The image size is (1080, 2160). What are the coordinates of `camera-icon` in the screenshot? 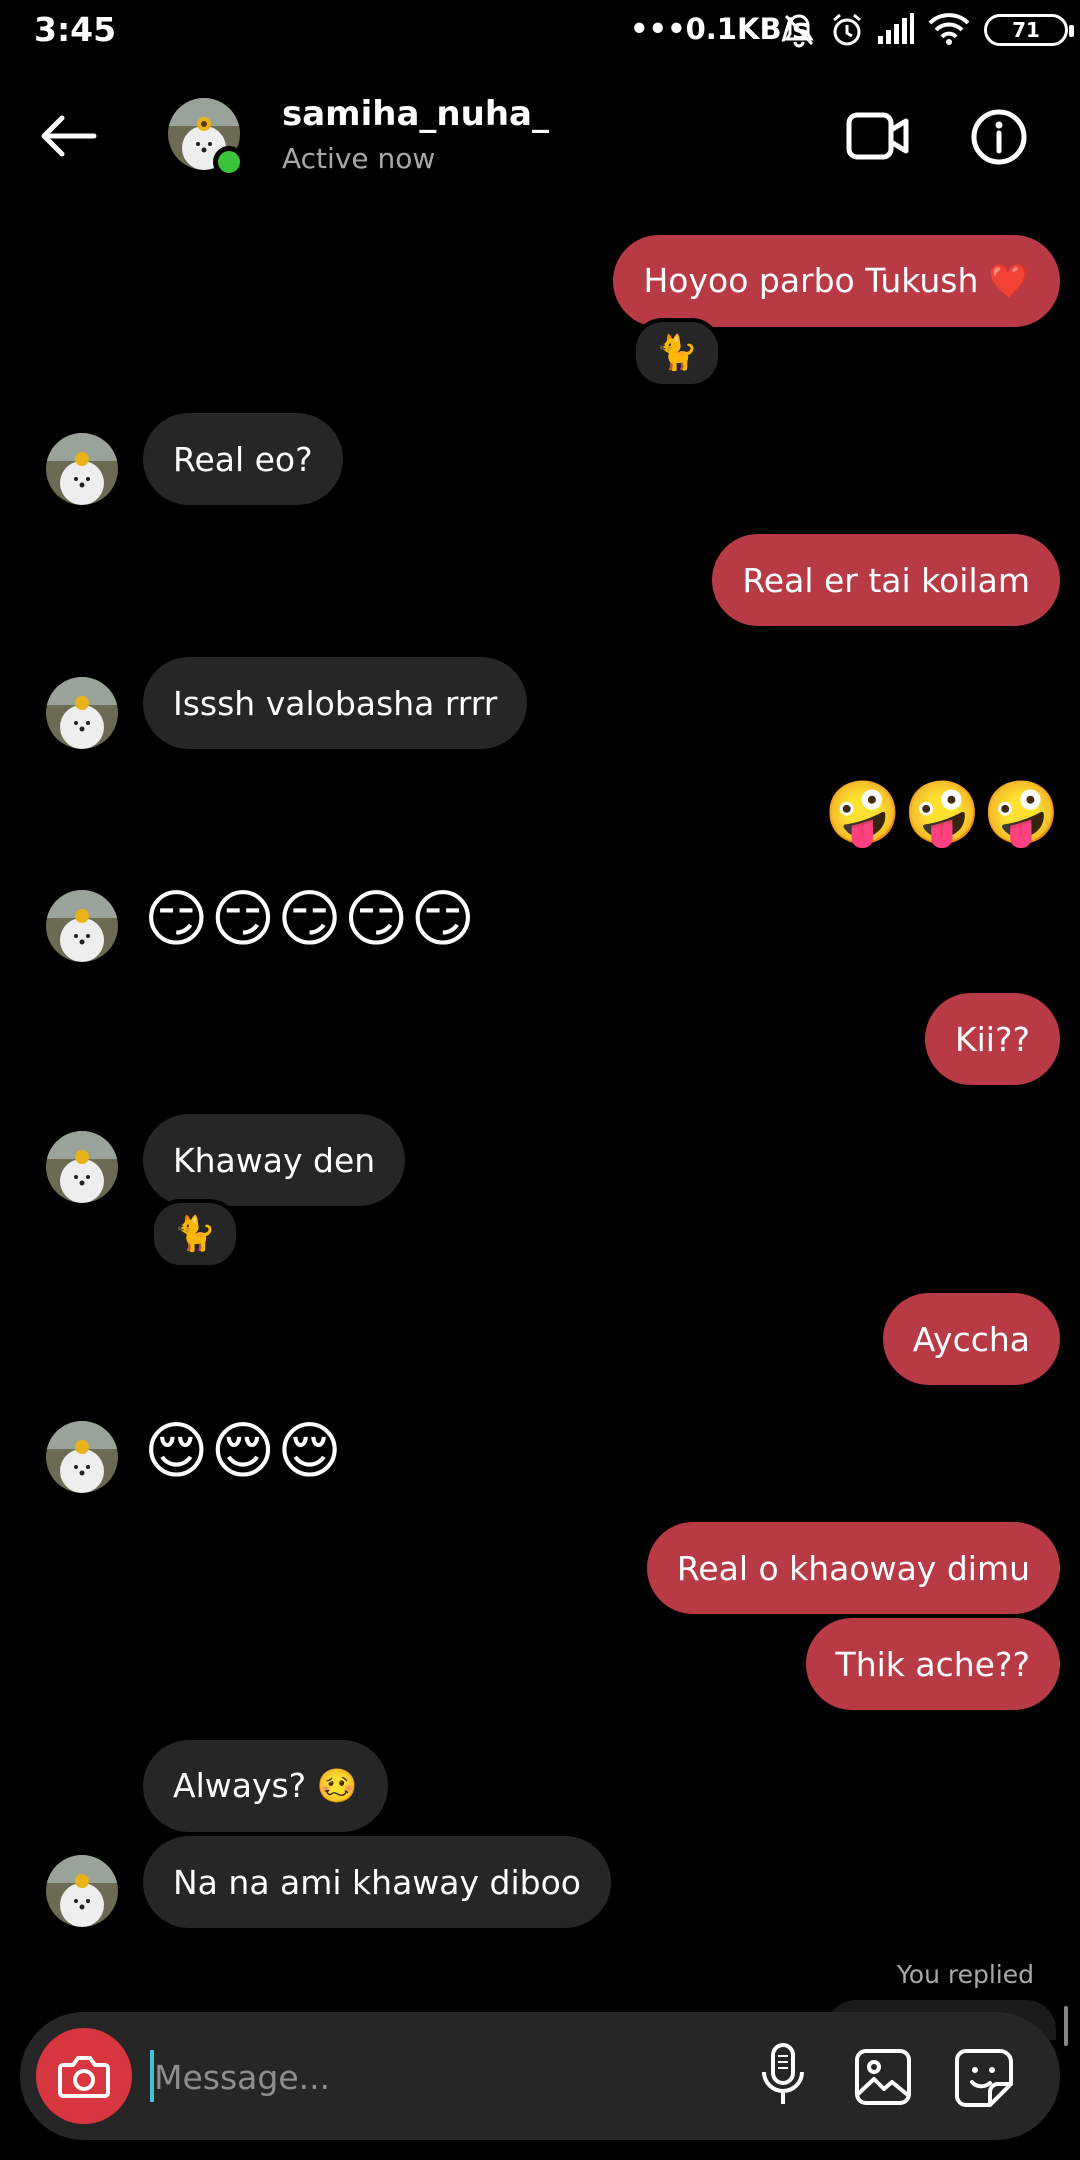 It's located at (84, 2077).